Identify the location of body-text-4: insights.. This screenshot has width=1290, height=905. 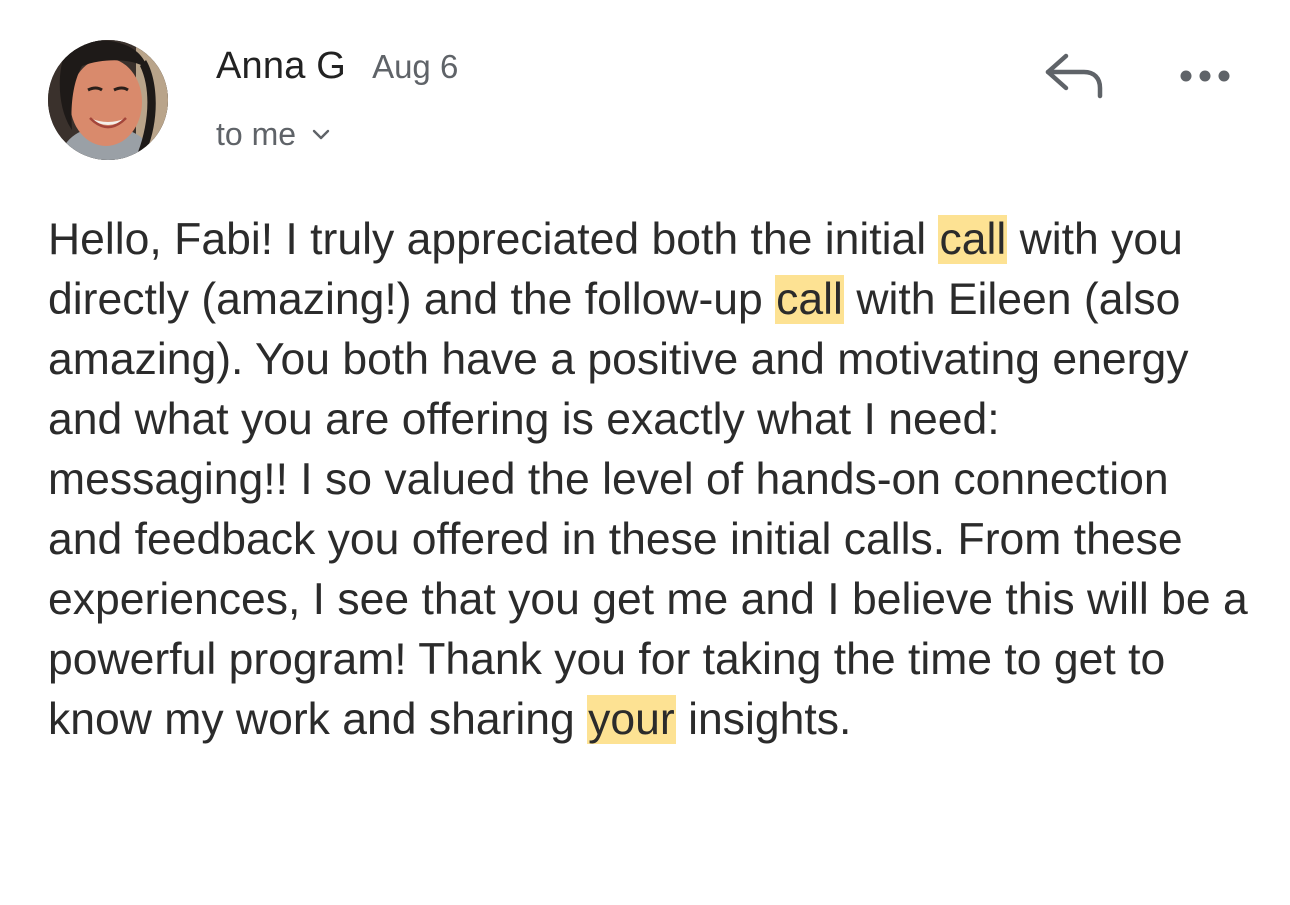
(763, 719).